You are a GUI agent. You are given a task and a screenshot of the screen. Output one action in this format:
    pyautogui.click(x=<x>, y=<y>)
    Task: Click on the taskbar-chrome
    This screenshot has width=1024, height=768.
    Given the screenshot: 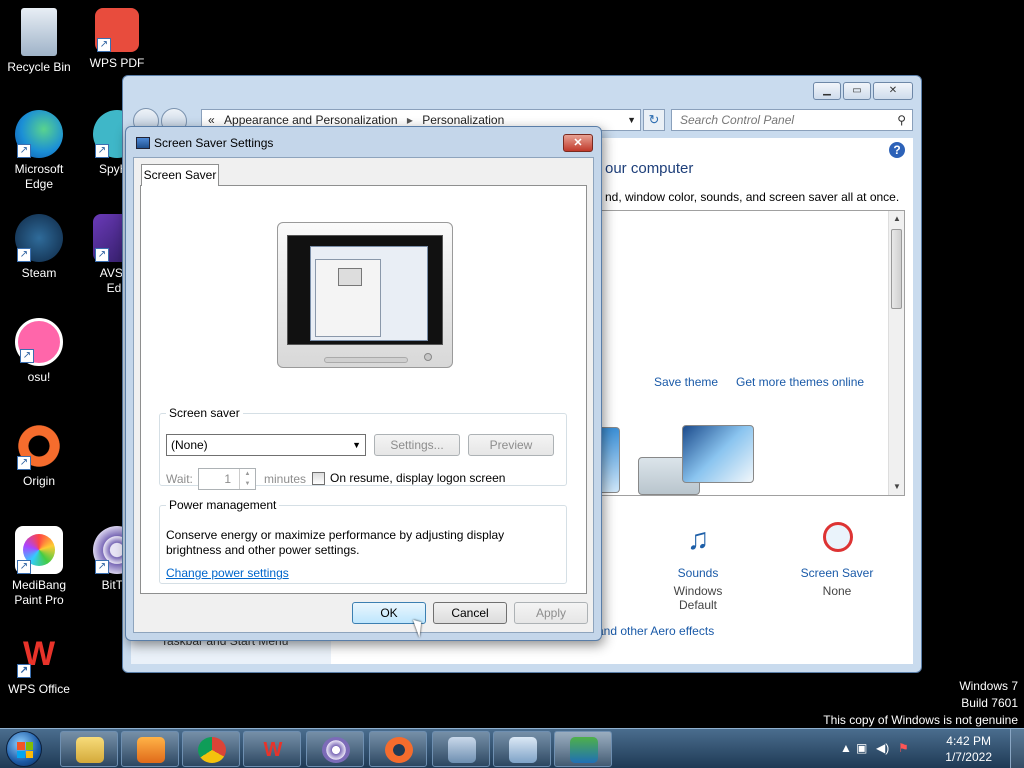 What is the action you would take?
    pyautogui.click(x=211, y=749)
    